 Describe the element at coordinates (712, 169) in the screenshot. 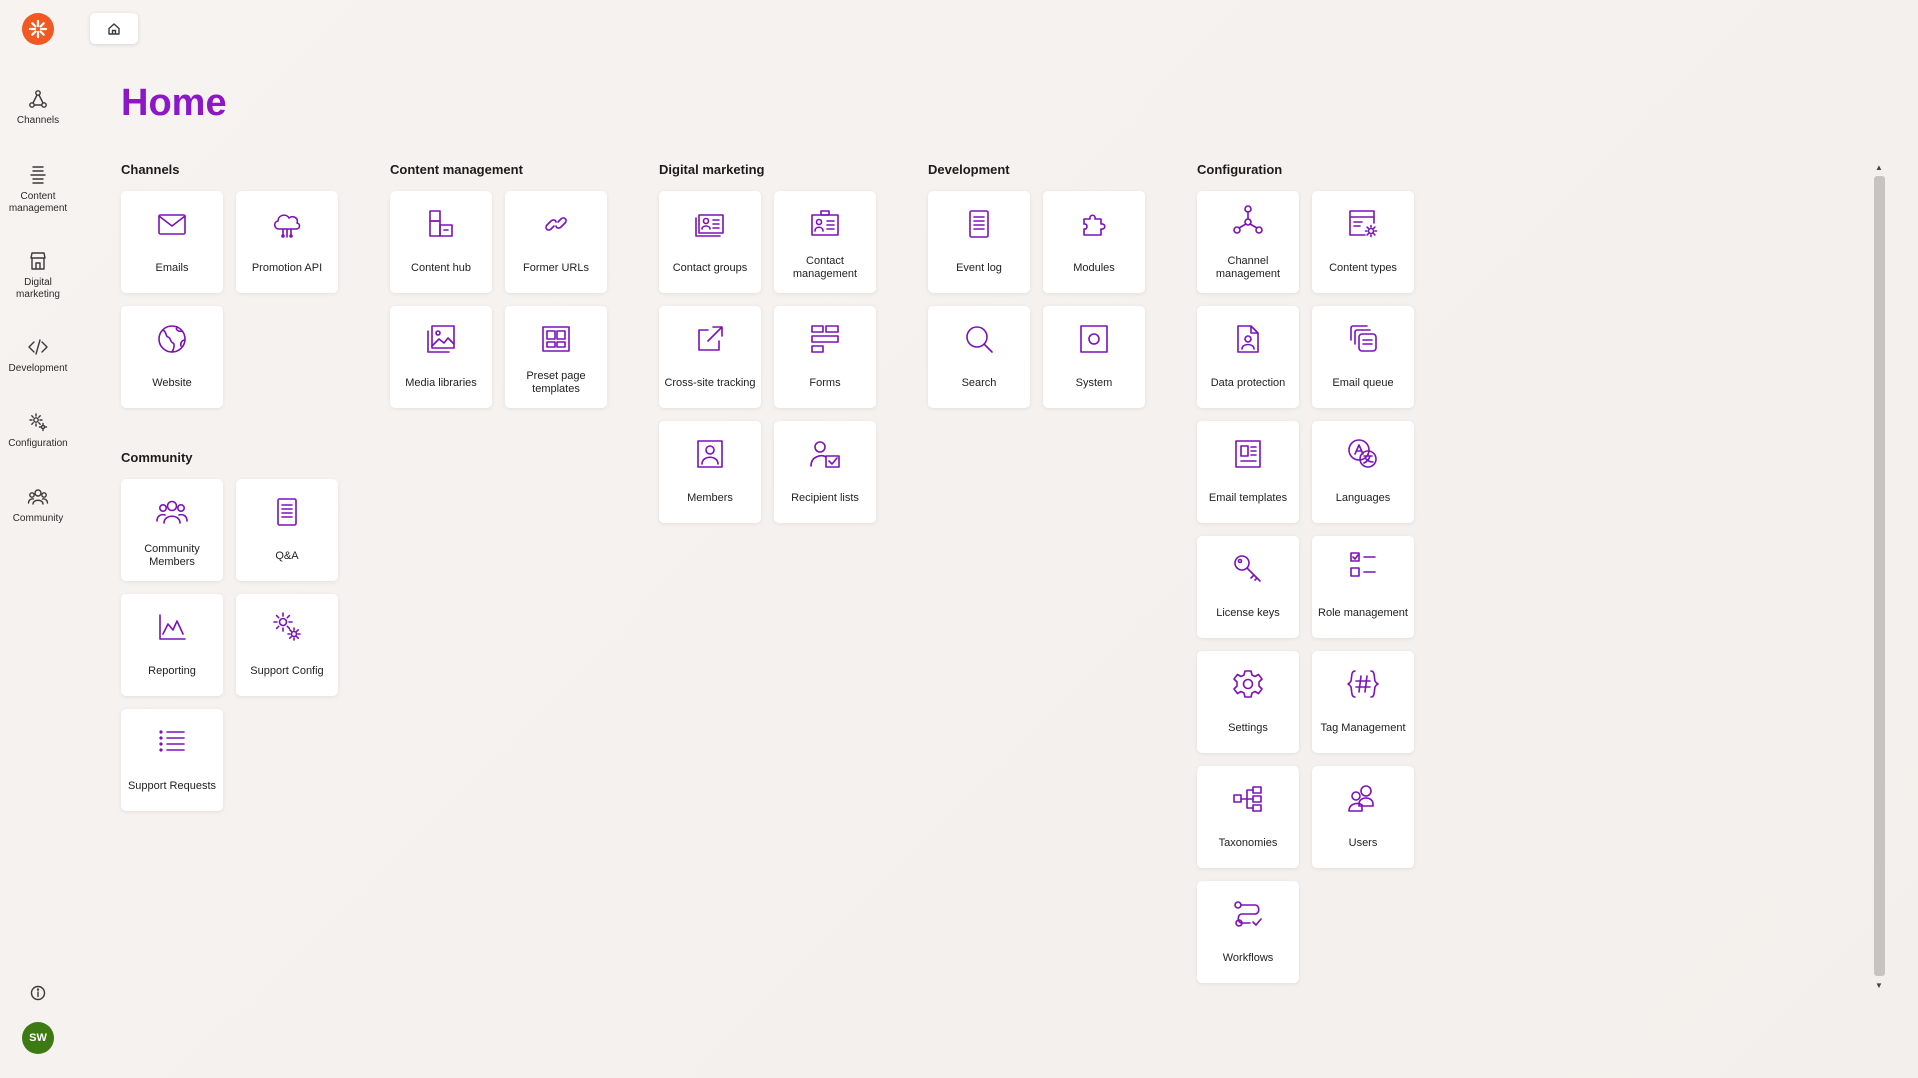

I see `section-title-digital-marketing: Digital marketing` at that location.